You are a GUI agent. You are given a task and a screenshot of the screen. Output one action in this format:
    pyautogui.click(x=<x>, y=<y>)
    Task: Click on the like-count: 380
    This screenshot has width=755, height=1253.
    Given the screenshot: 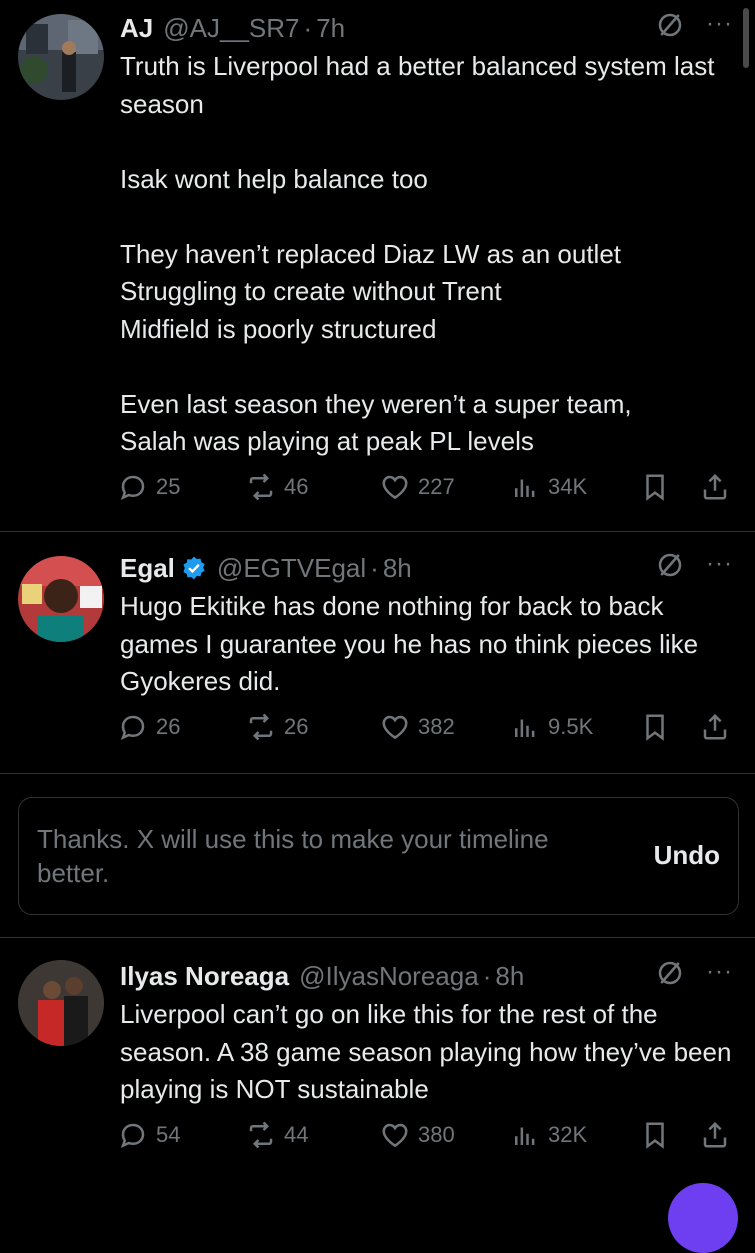 What is the action you would take?
    pyautogui.click(x=436, y=1134)
    